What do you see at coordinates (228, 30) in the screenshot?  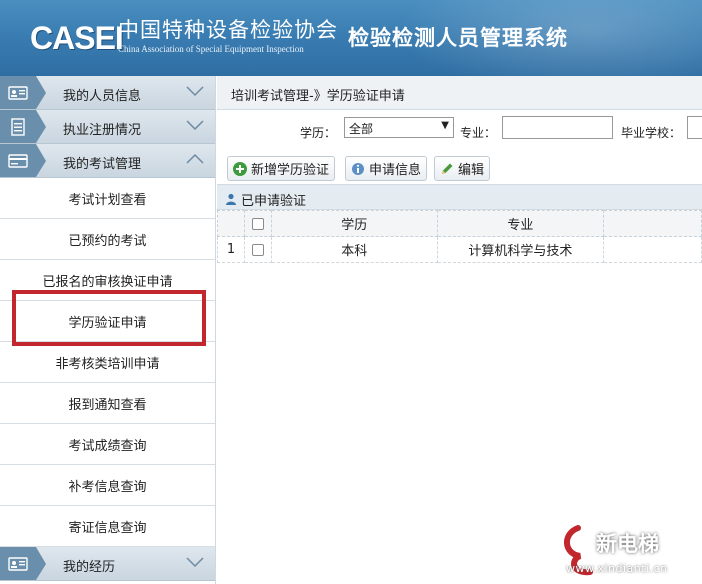 I see `org-name-cn: 中国特种设备检验协会` at bounding box center [228, 30].